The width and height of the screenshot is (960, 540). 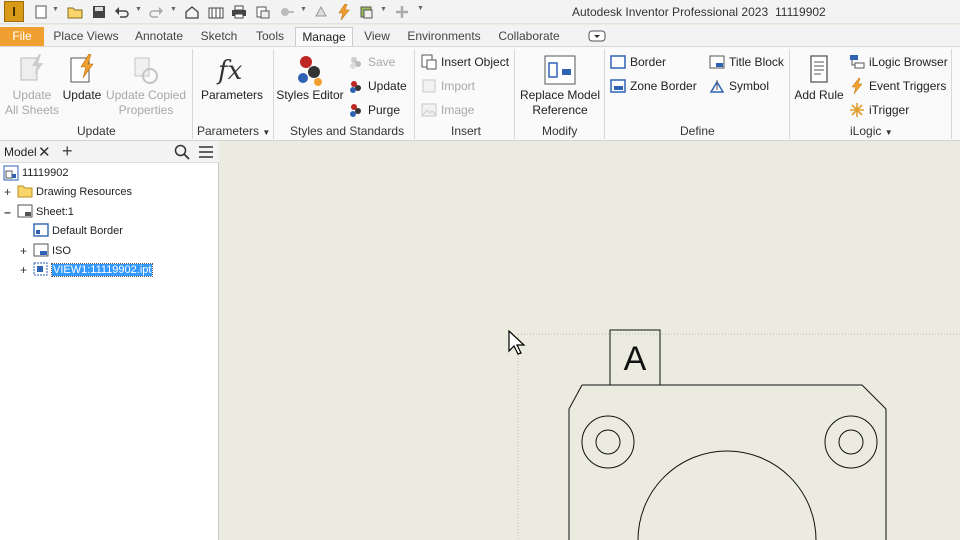 What do you see at coordinates (377, 37) in the screenshot?
I see `tab-view: View` at bounding box center [377, 37].